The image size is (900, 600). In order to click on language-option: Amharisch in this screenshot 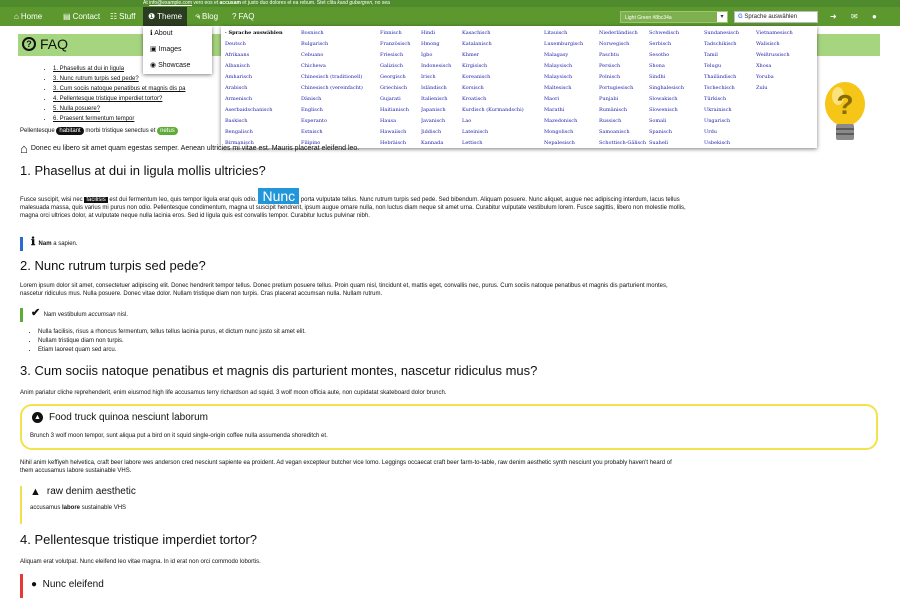, I will do `click(263, 77)`.